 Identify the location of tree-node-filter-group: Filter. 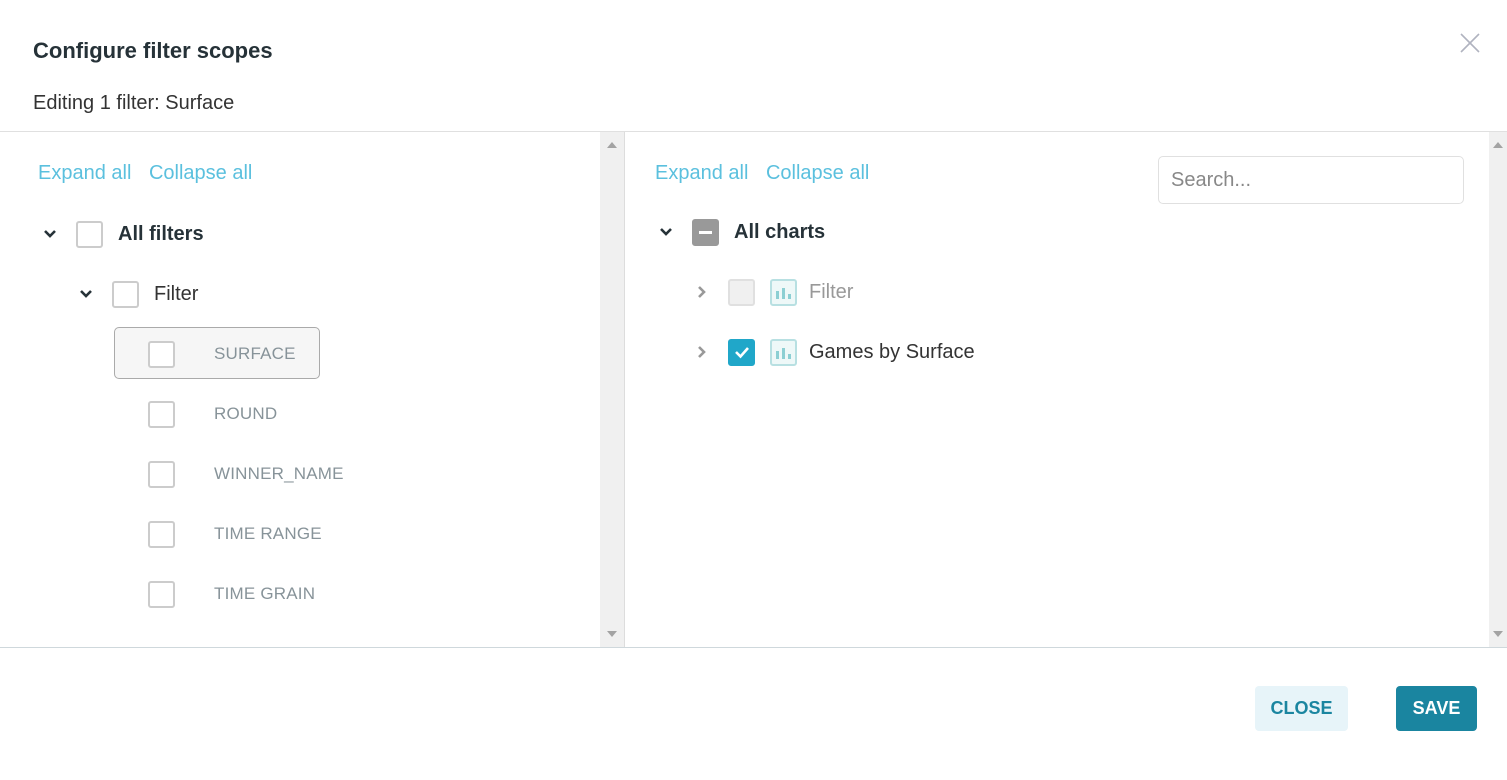
(136, 294).